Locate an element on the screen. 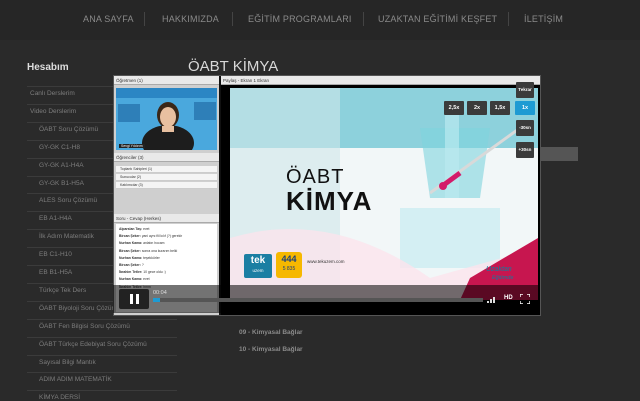 This screenshot has width=640, height=401. nav-home: ANA SAYFA is located at coordinates (108, 19).